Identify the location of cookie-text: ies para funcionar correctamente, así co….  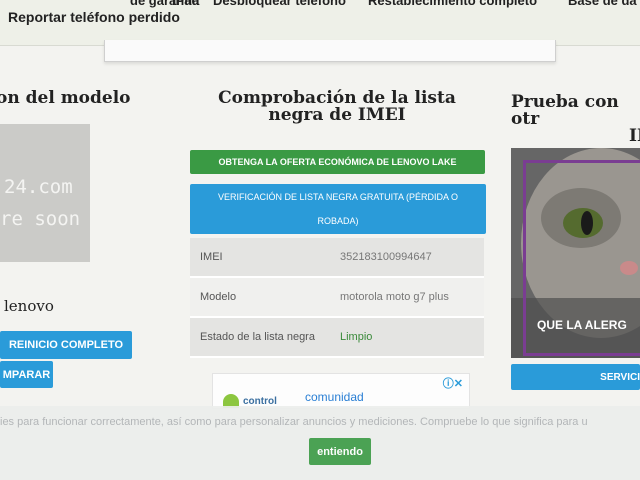
(294, 422).